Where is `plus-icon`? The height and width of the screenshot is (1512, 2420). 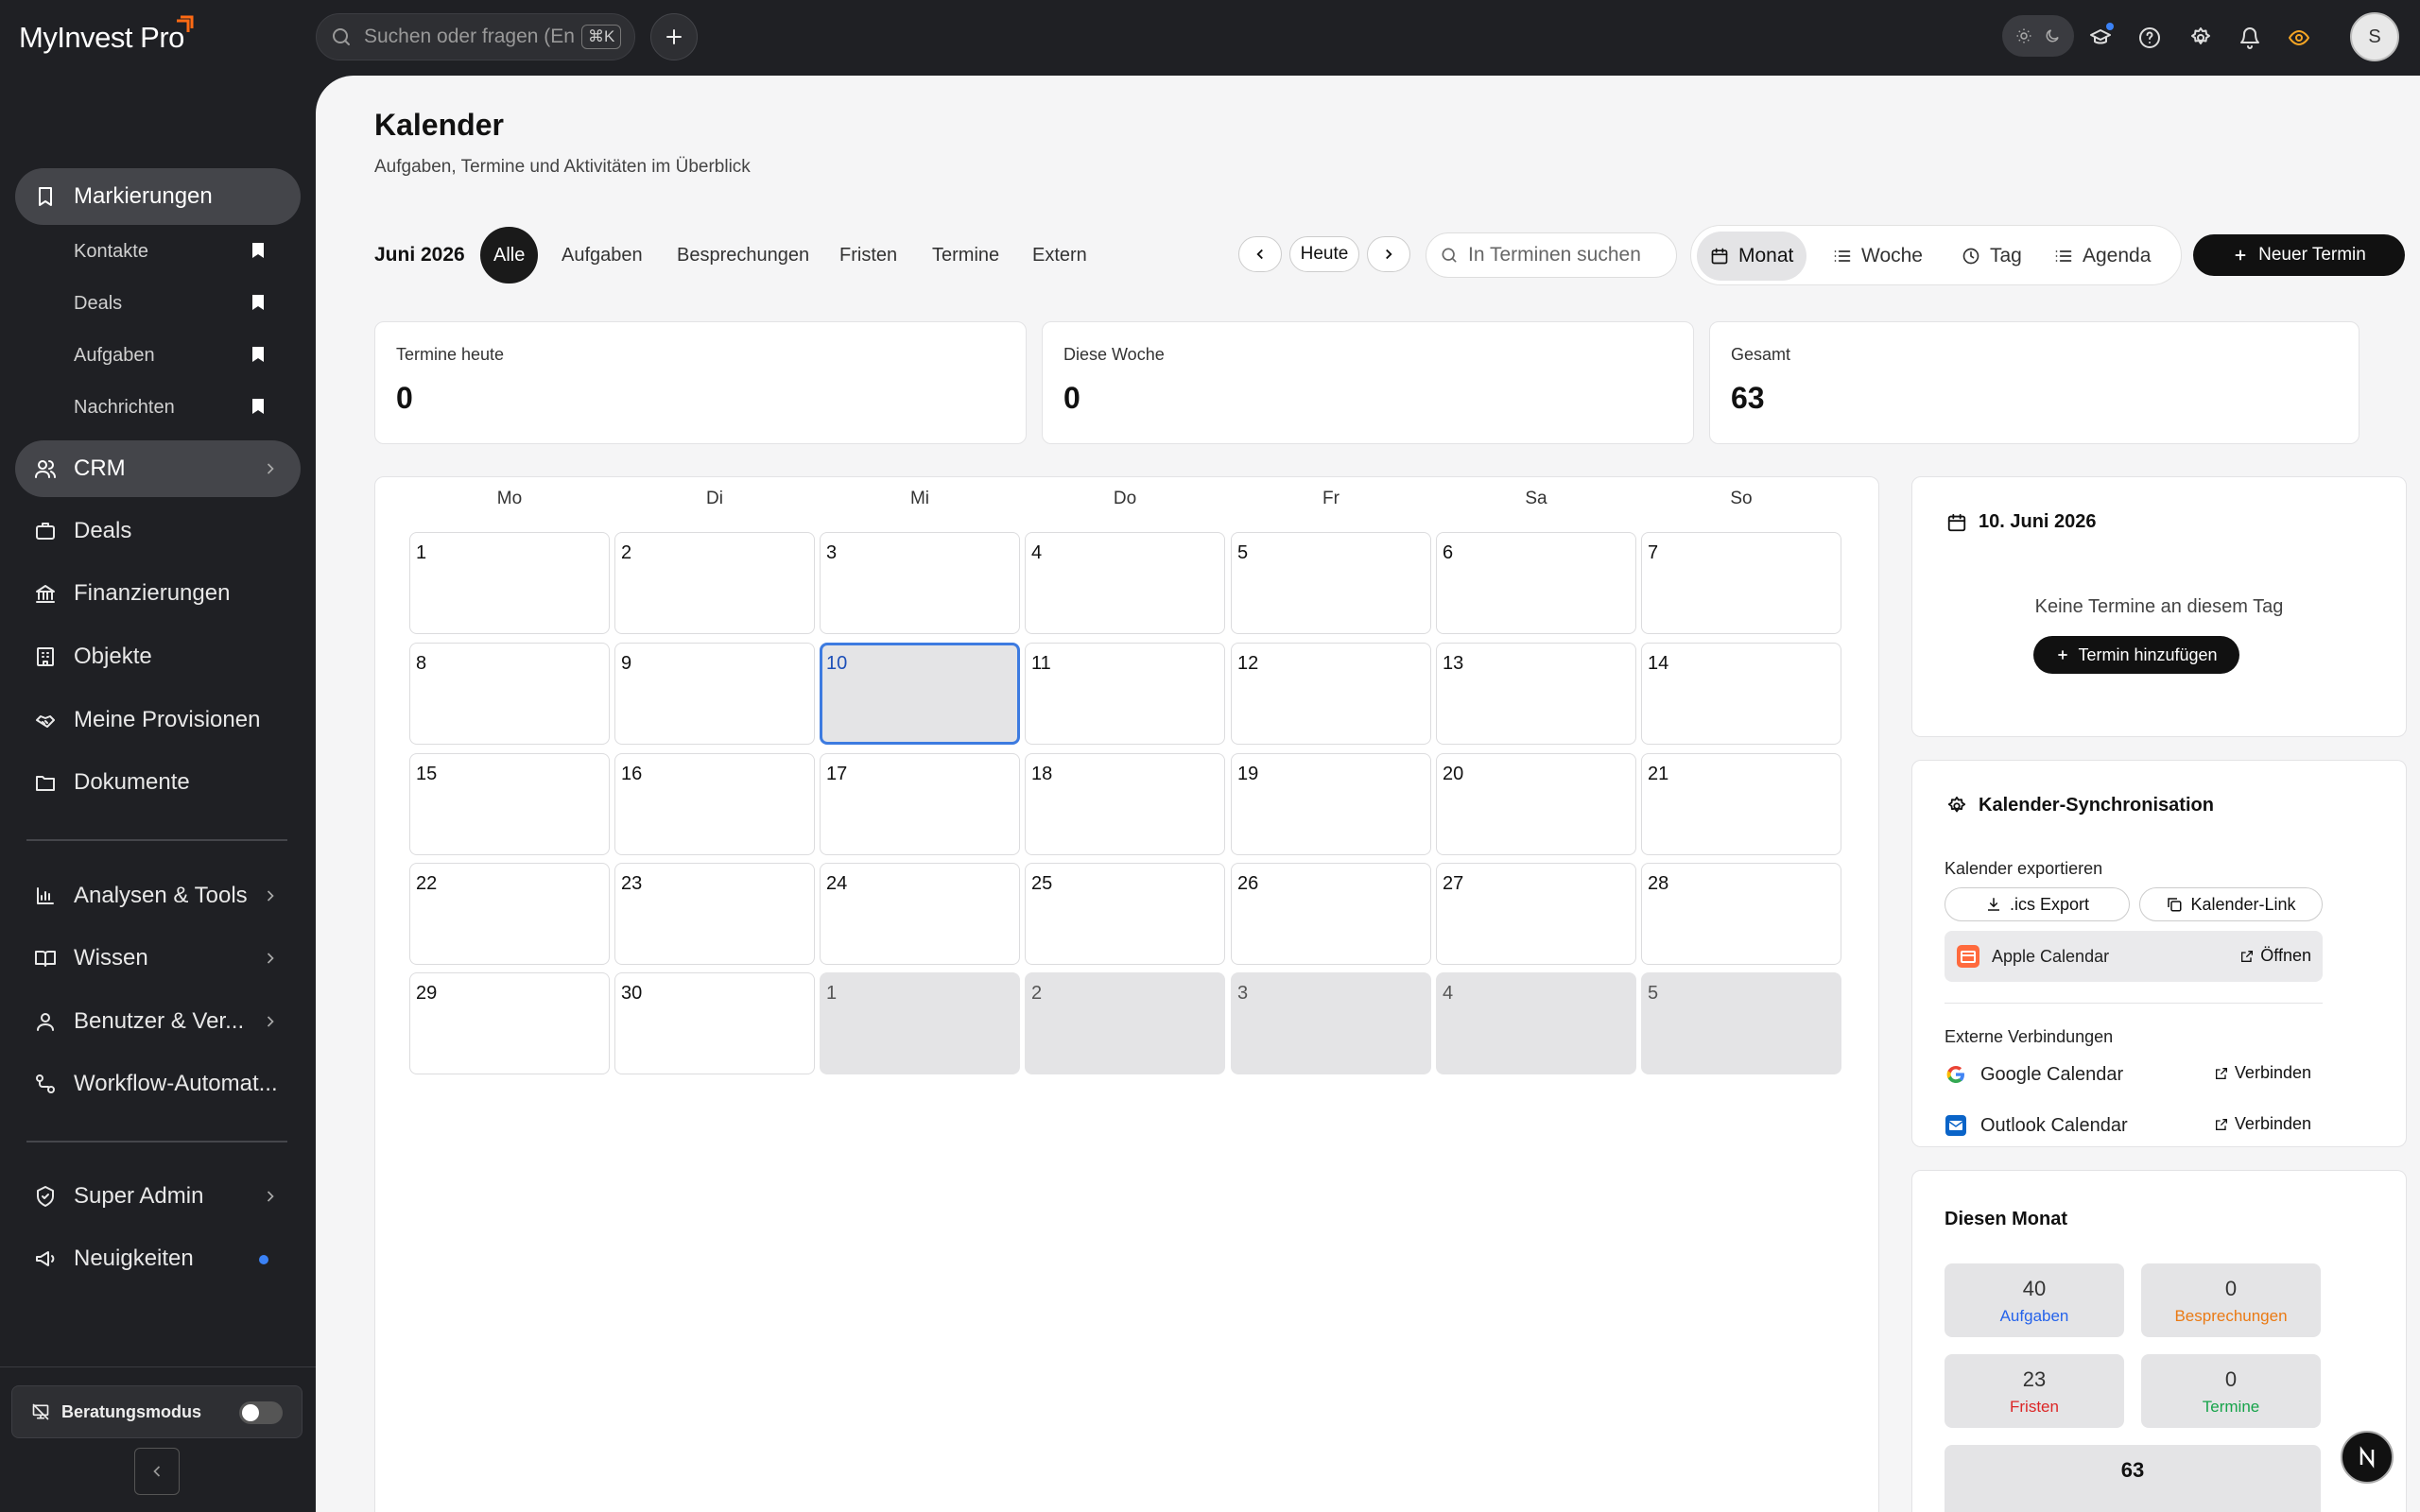
plus-icon is located at coordinates (674, 36).